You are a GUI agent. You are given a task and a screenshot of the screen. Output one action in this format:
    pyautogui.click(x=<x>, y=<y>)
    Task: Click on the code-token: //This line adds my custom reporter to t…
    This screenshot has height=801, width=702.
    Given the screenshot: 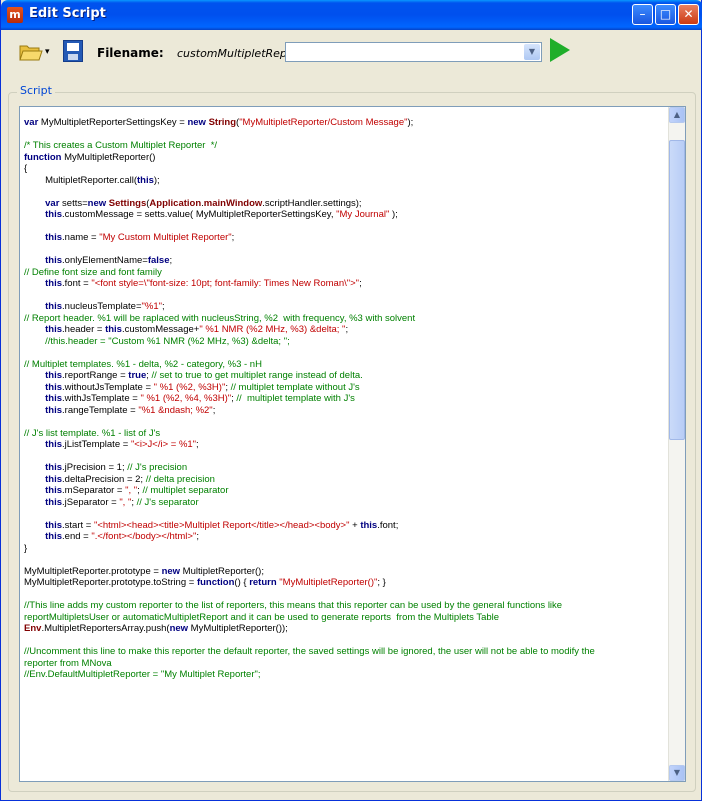 What is the action you would take?
    pyautogui.click(x=293, y=605)
    